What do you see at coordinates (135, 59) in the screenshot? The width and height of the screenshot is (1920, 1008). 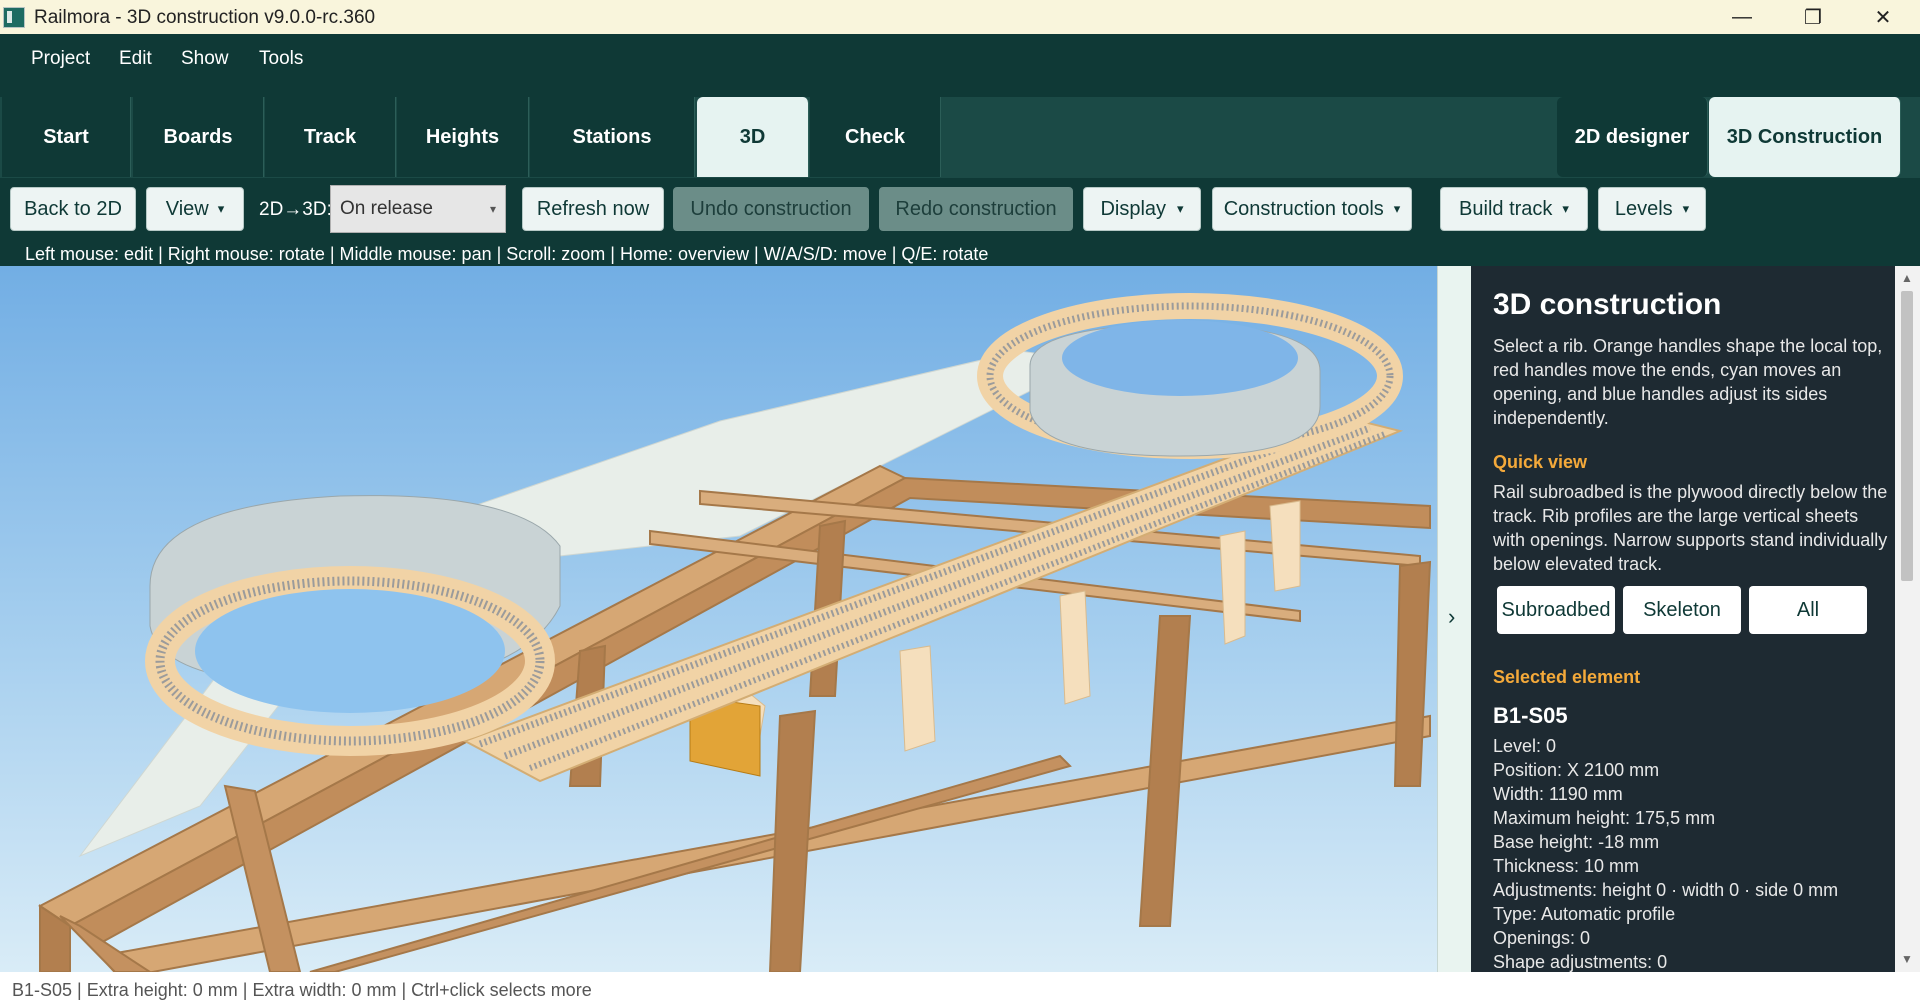 I see `menu-edit: Edit` at bounding box center [135, 59].